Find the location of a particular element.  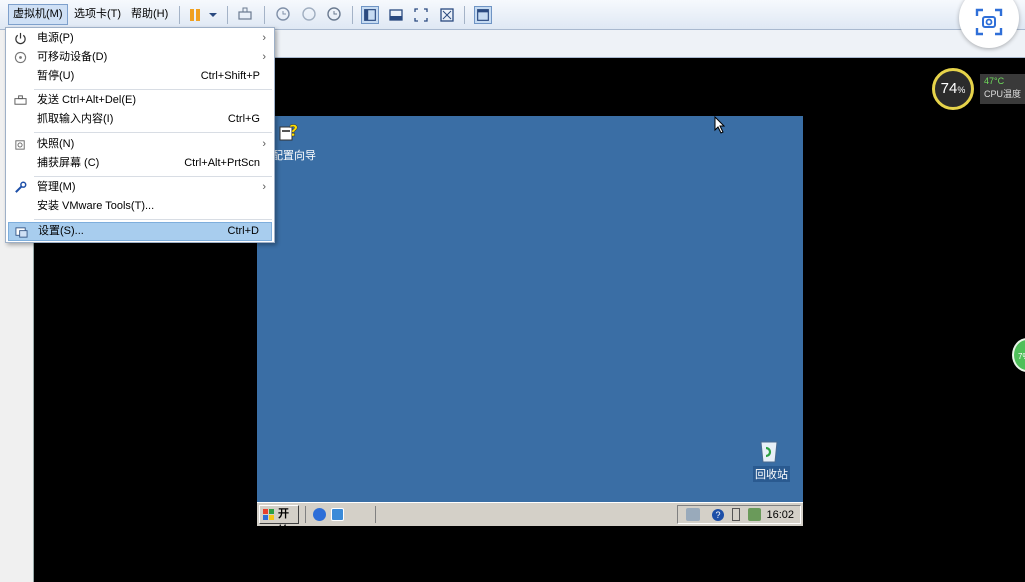

cpu-temp-panel: 47°C CPU温度 is located at coordinates (1002, 89).